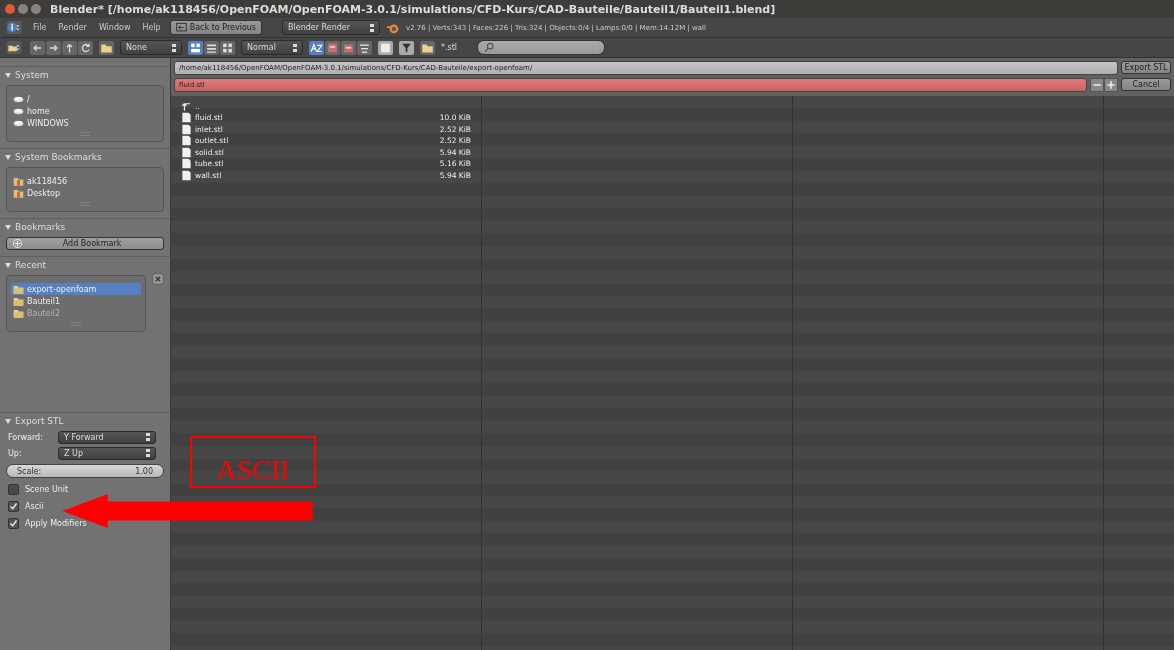  Describe the element at coordinates (34, 506) in the screenshot. I see `checkbox-label: Ascii` at that location.